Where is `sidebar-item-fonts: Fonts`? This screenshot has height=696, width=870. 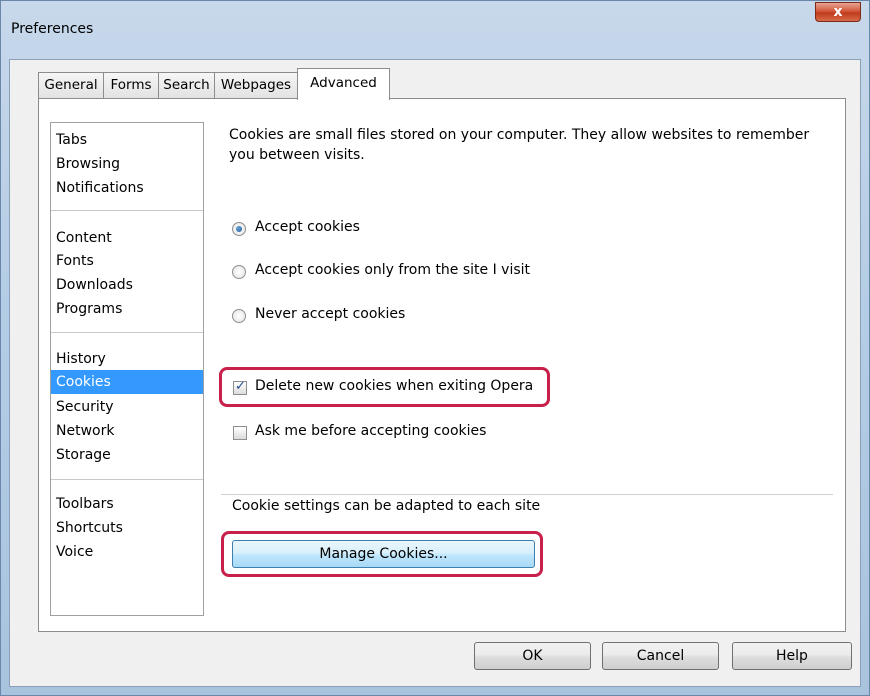
sidebar-item-fonts: Fonts is located at coordinates (127, 261).